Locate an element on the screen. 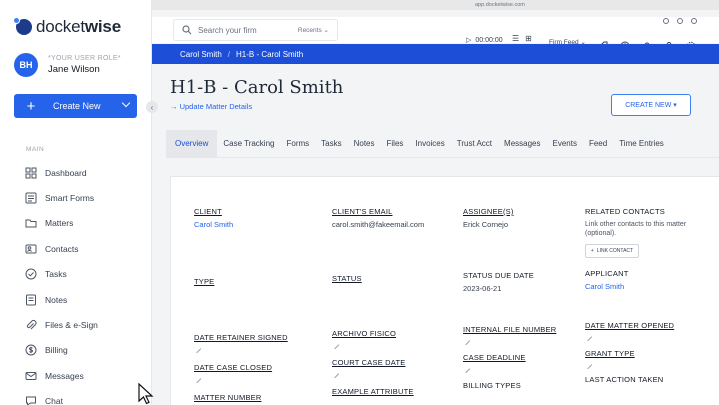 Image resolution: width=719 pixels, height=405 pixels. court-case-date-label: COURT CASE DATE is located at coordinates (369, 362).